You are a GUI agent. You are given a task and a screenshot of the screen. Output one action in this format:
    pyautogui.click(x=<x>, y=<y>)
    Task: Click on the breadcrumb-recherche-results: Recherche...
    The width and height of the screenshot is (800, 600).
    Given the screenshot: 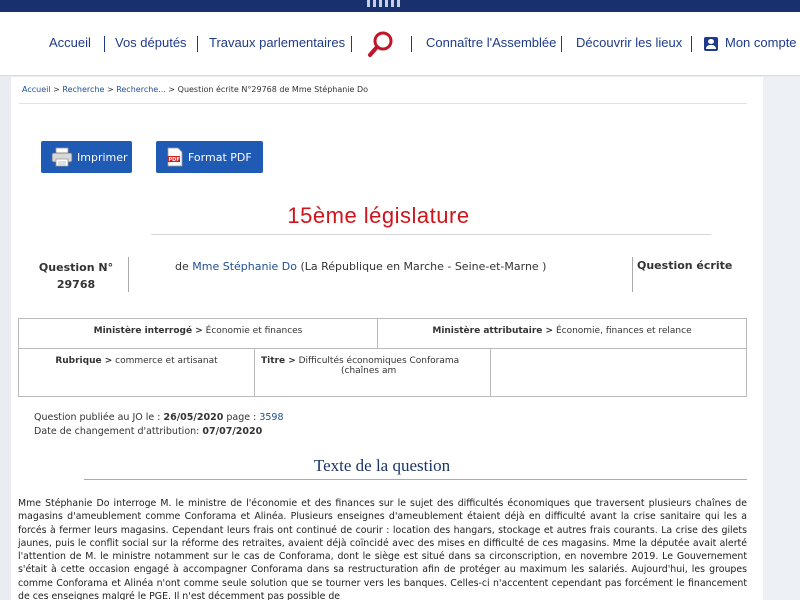 What is the action you would take?
    pyautogui.click(x=141, y=89)
    